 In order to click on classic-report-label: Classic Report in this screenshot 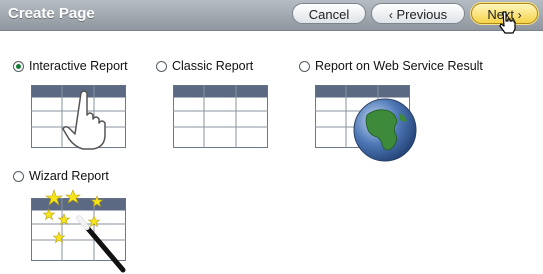, I will do `click(213, 66)`.